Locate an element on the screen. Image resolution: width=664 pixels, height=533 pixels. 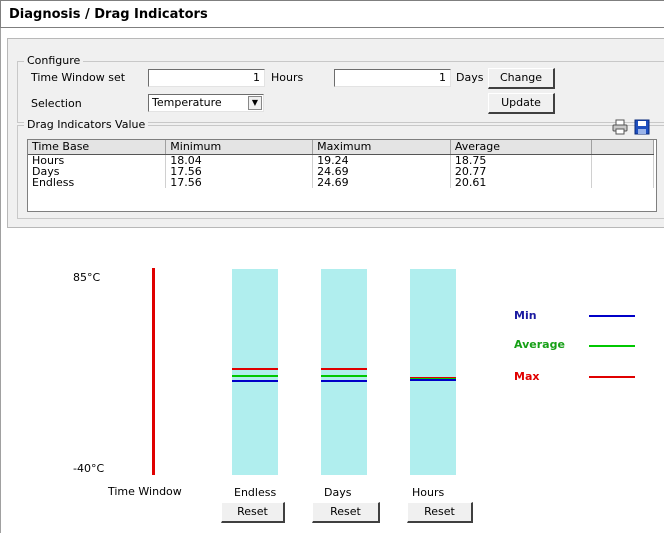
bar-endless is located at coordinates (255, 372).